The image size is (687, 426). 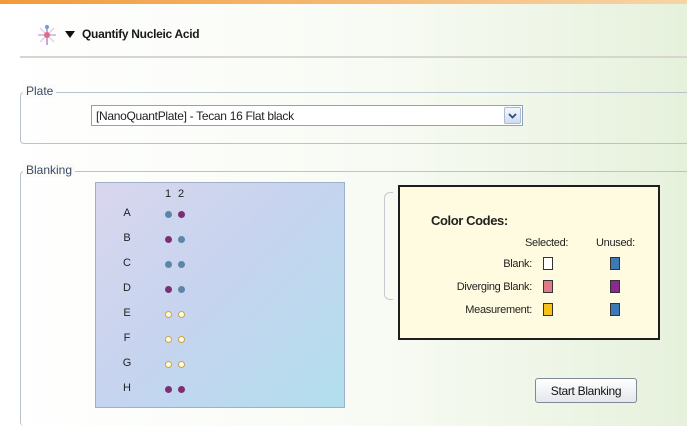 What do you see at coordinates (307, 115) in the screenshot?
I see `plate-select: [NanoQuantPlate] - Tecan 16 Flat black` at bounding box center [307, 115].